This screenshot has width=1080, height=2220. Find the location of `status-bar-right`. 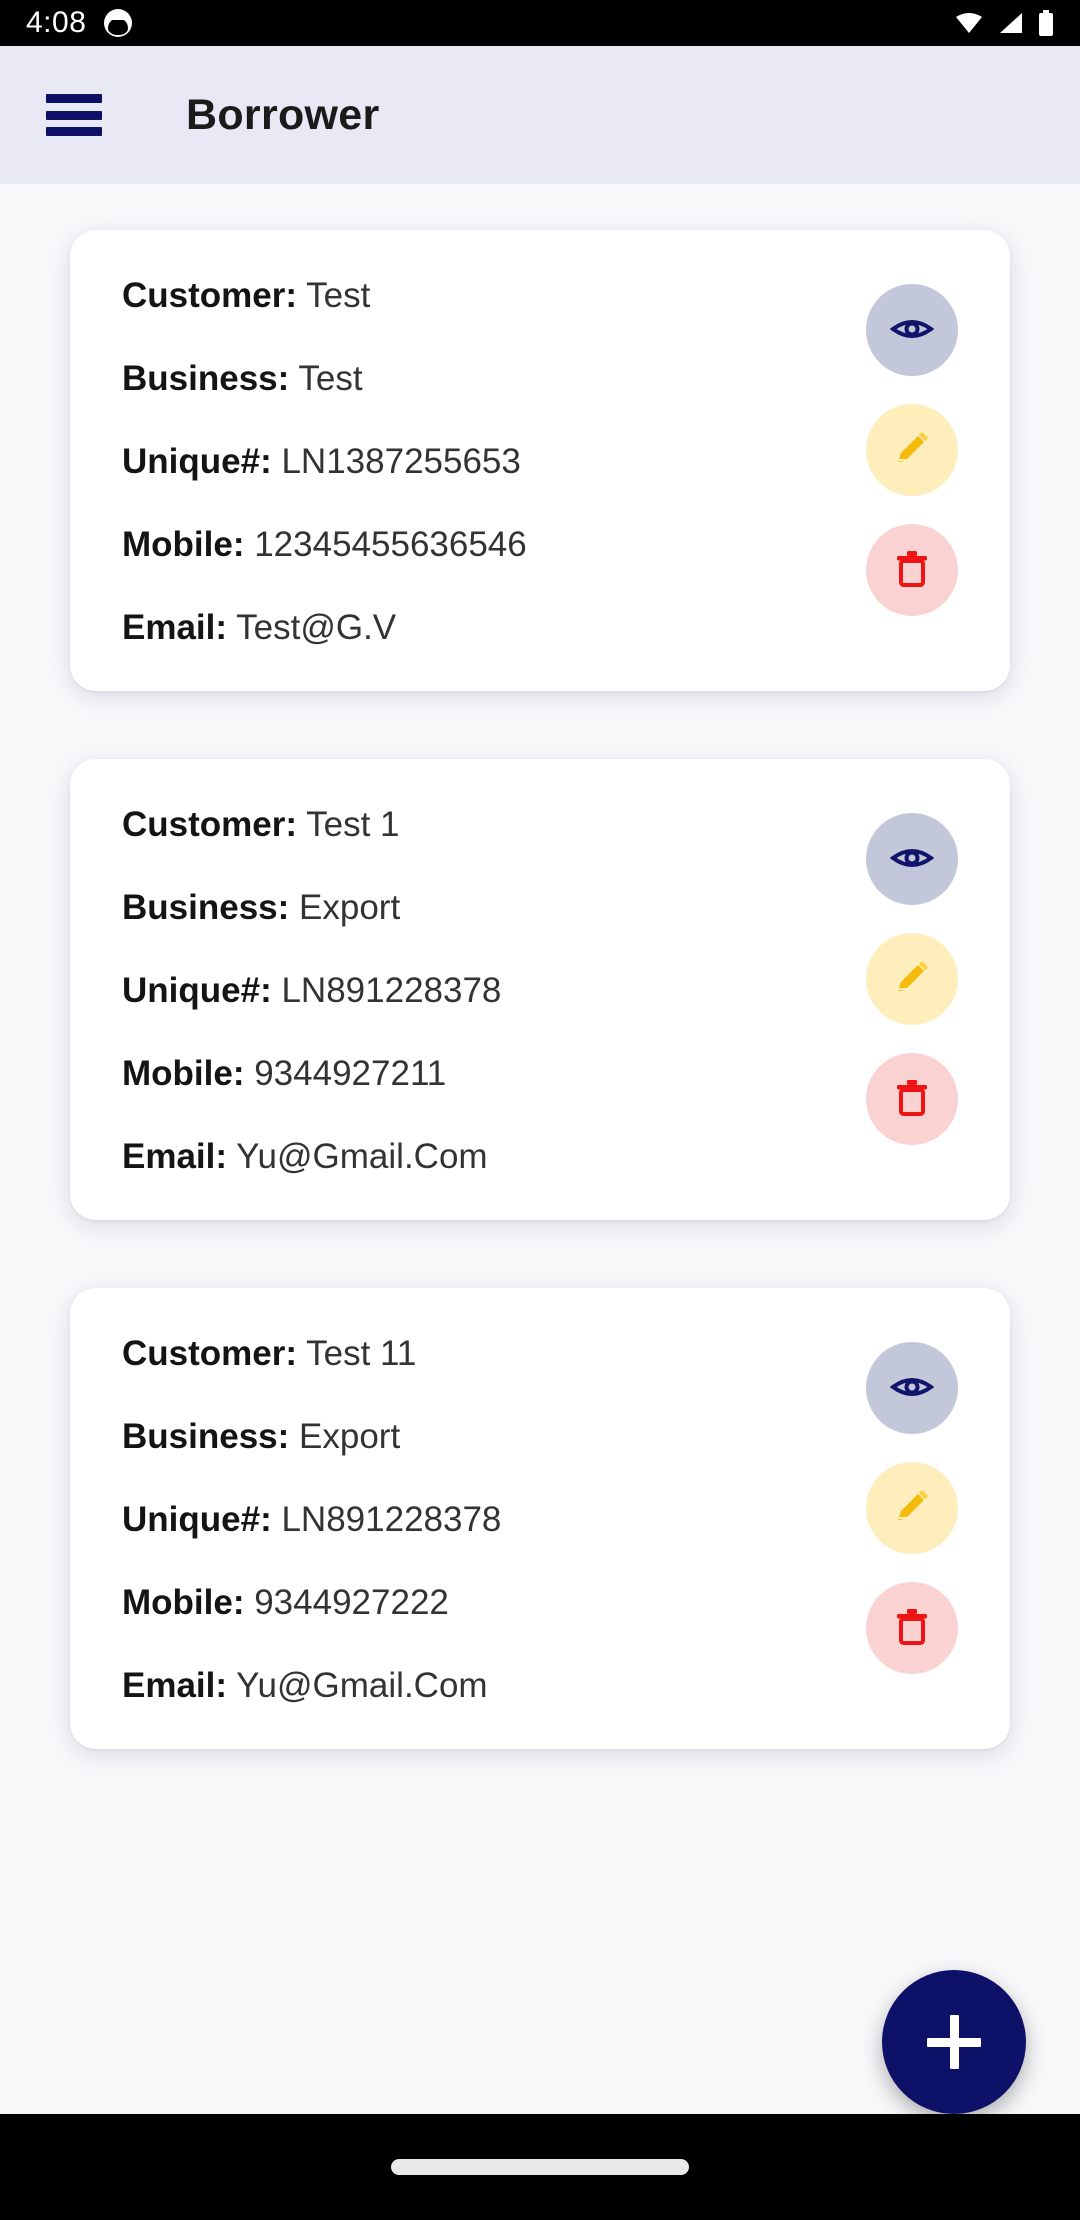

status-bar-right is located at coordinates (1004, 23).